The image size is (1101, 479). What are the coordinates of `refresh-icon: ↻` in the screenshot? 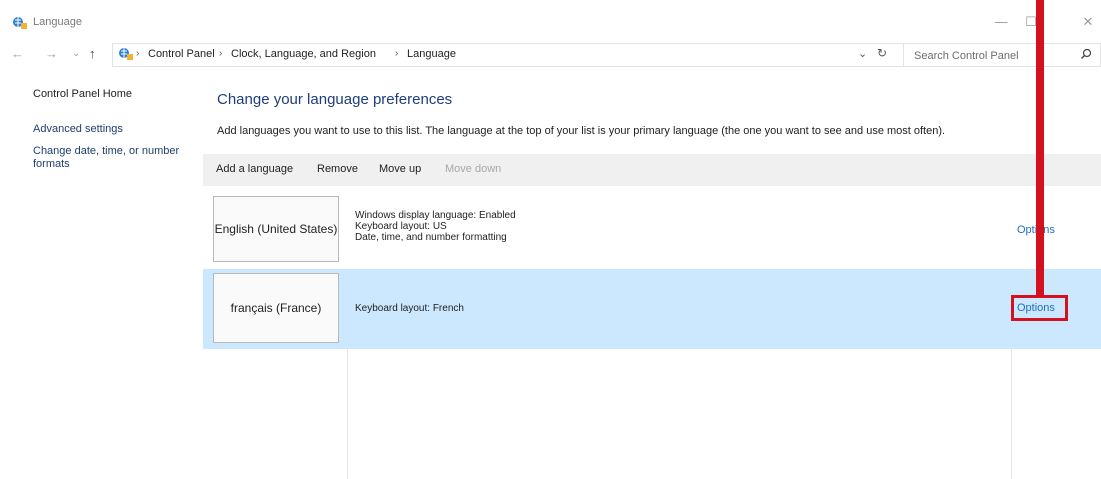 It's located at (882, 53).